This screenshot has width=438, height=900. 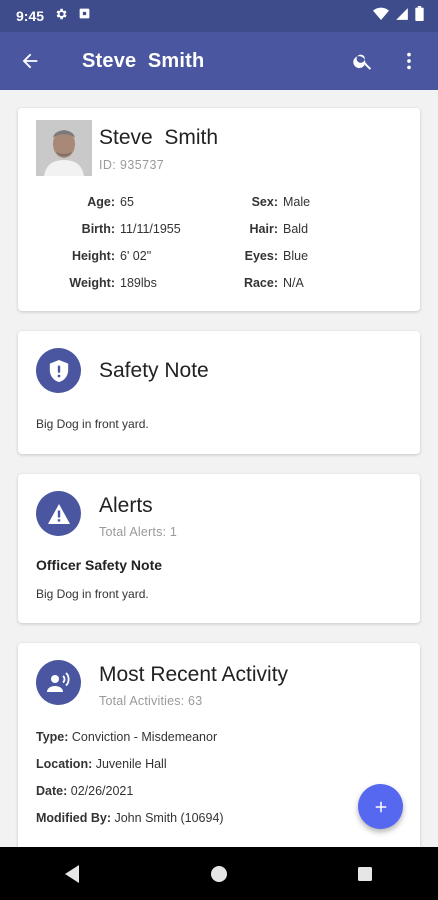 What do you see at coordinates (281, 202) in the screenshot?
I see `field-sex: Sex: Male` at bounding box center [281, 202].